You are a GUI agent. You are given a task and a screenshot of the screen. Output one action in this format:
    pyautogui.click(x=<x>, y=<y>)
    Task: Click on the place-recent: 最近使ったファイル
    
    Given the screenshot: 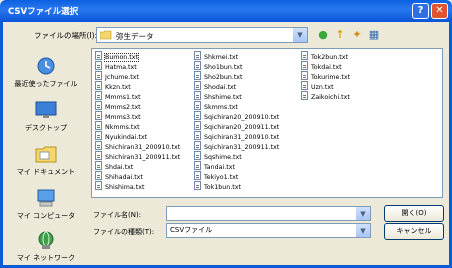 What is the action you would take?
    pyautogui.click(x=46, y=72)
    